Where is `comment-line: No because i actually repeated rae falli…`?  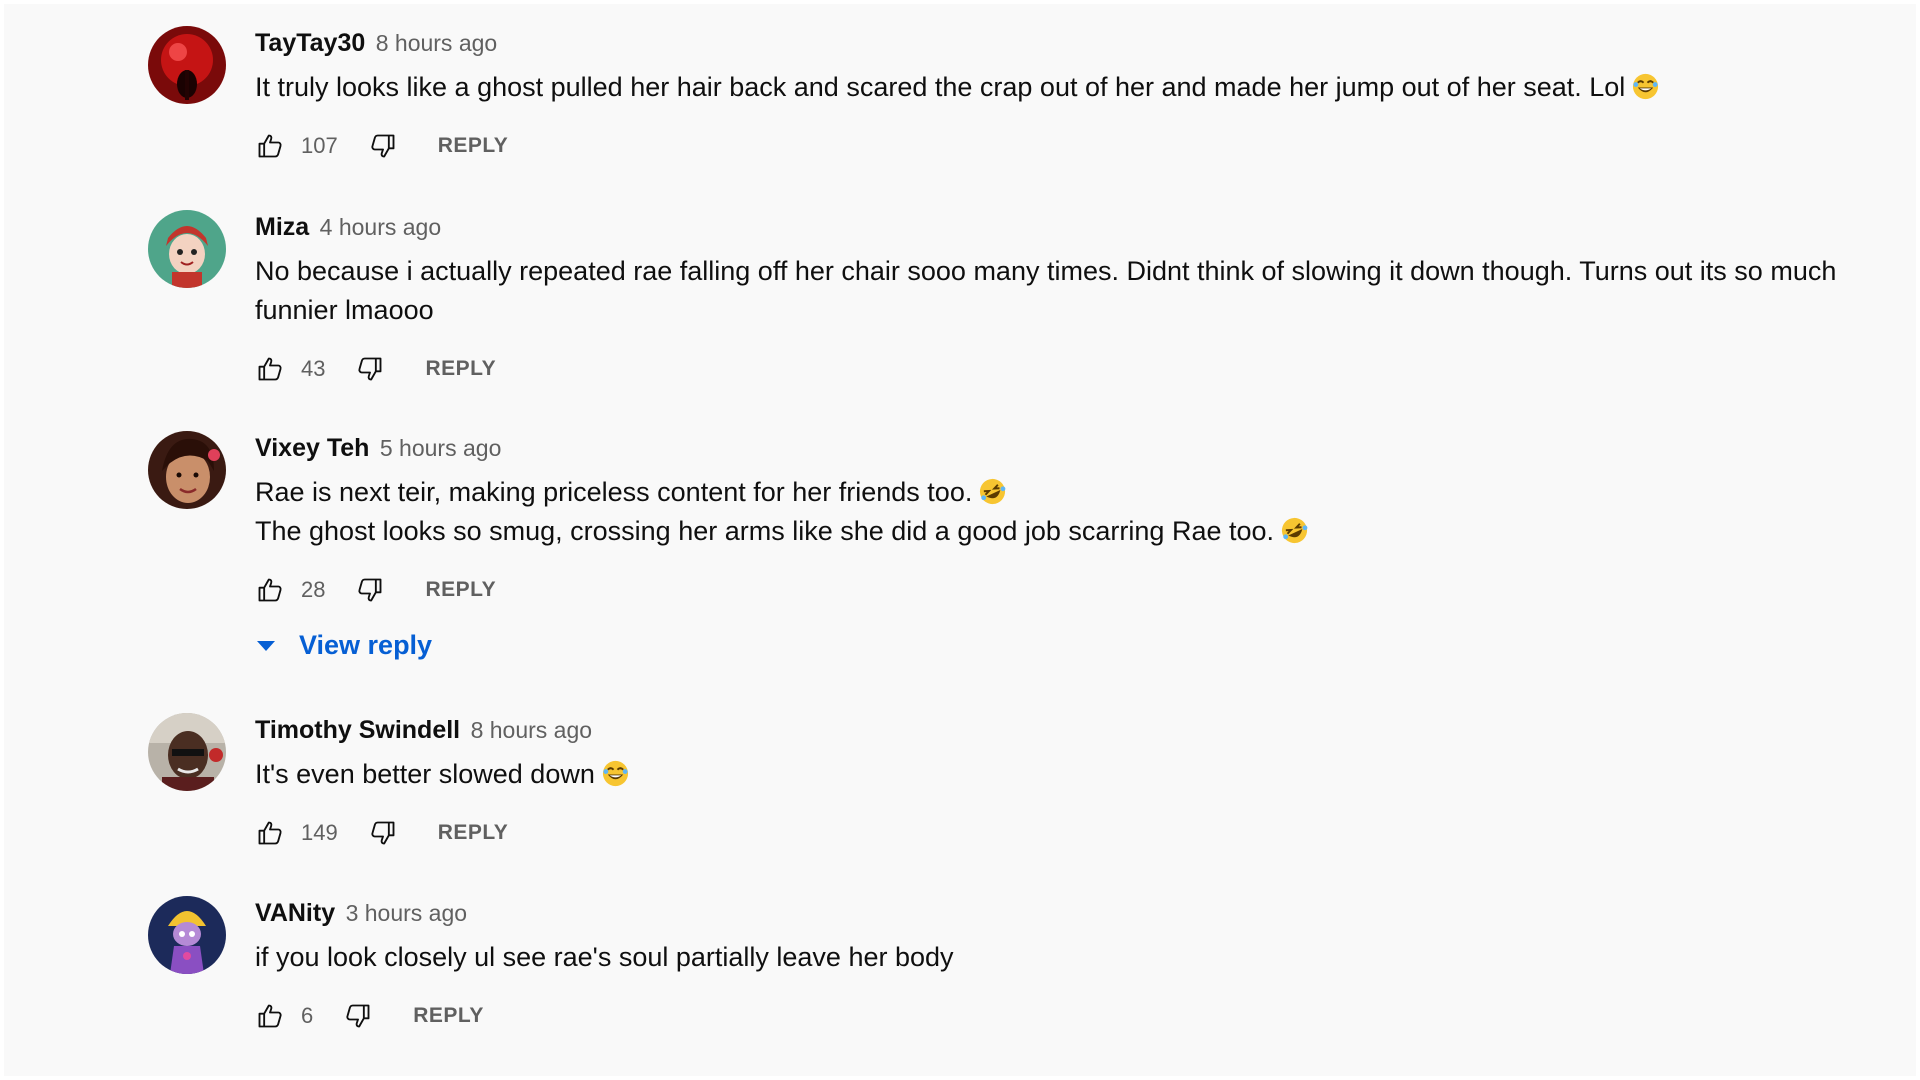
comment-line: No because i actually repeated rae falli… is located at coordinates (1046, 290).